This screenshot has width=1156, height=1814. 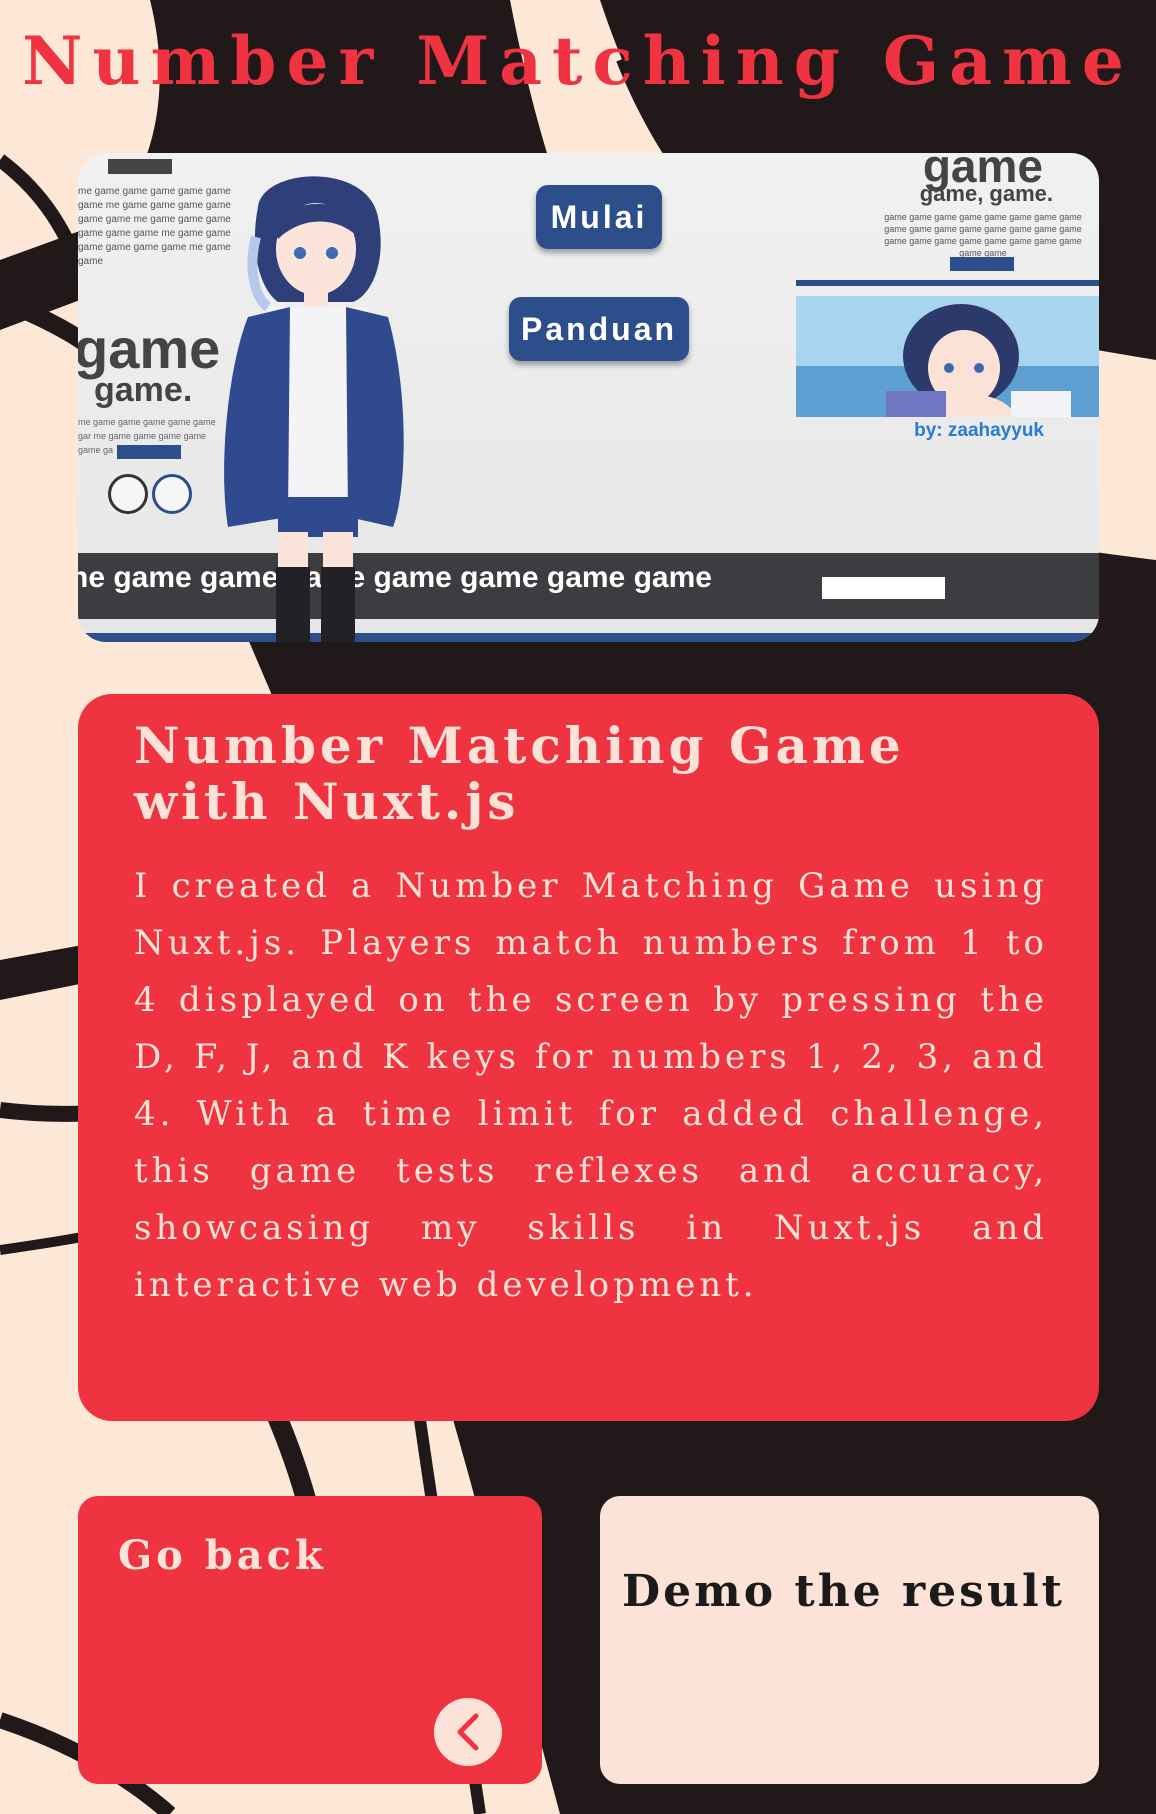 I want to click on preview-heading-left: game, so click(x=149, y=348).